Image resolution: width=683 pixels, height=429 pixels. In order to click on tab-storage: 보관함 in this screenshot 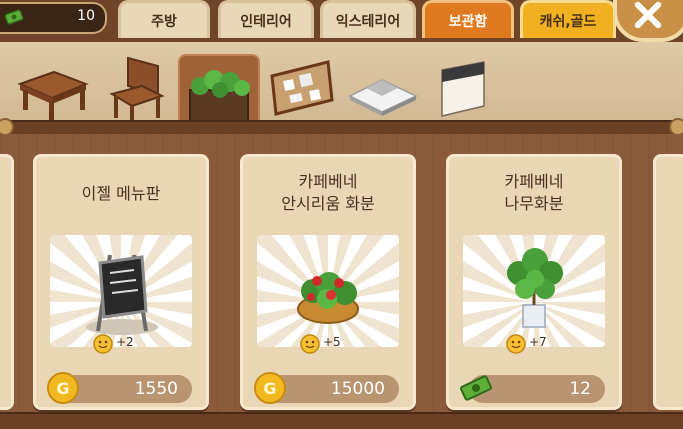, I will do `click(468, 19)`.